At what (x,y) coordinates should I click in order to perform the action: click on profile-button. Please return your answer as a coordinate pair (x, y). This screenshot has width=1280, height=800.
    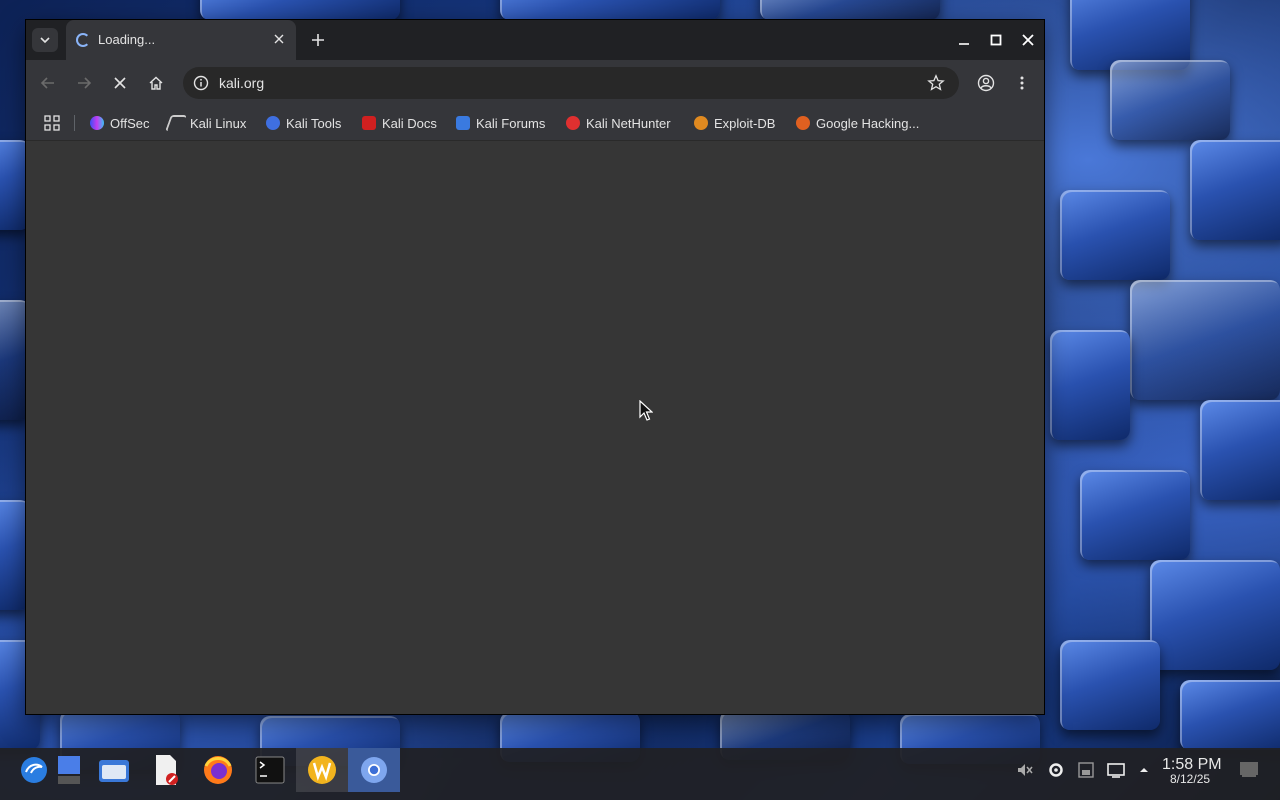
    Looking at the image, I should click on (986, 83).